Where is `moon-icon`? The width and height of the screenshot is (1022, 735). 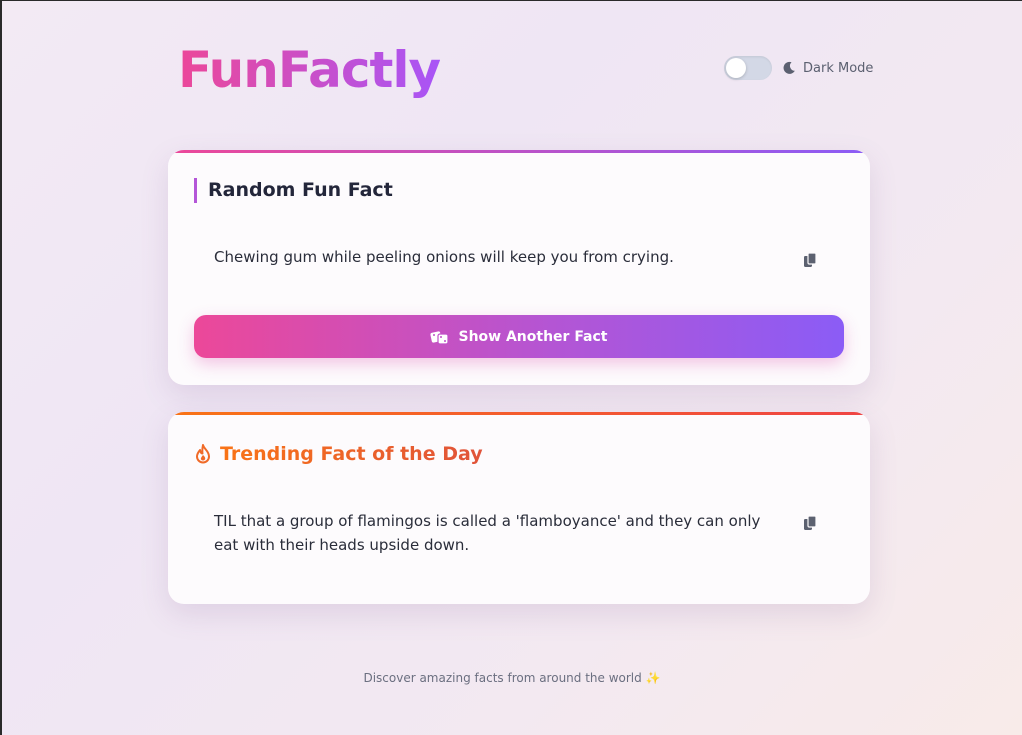 moon-icon is located at coordinates (789, 68).